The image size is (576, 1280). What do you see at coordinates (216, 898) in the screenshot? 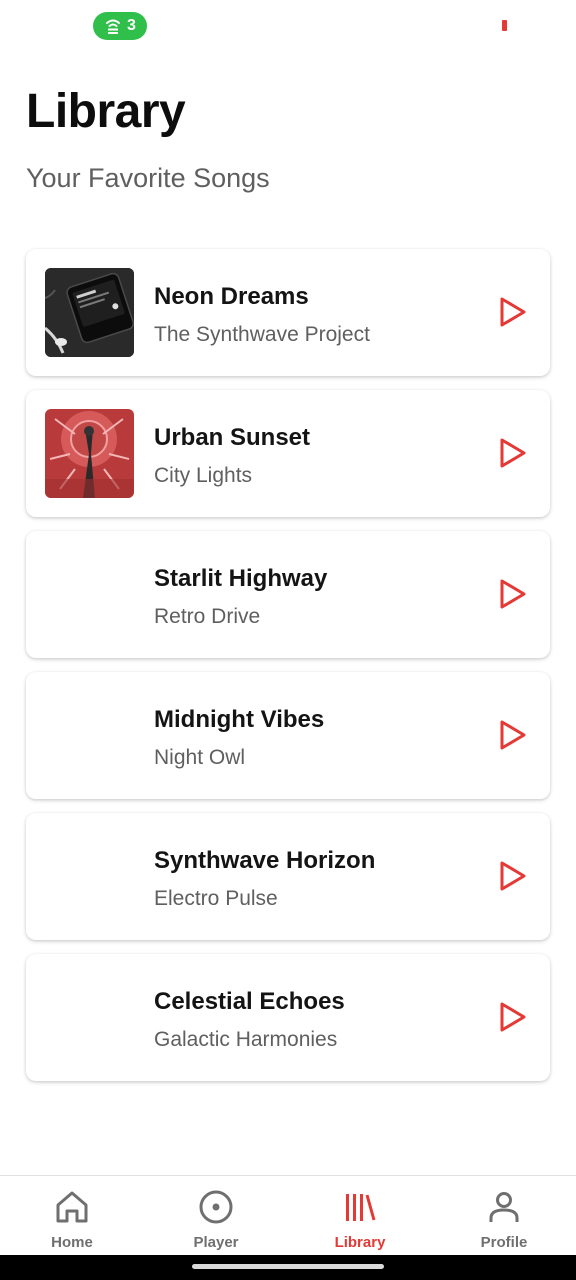
I see `song-artist: Electro Pulse` at bounding box center [216, 898].